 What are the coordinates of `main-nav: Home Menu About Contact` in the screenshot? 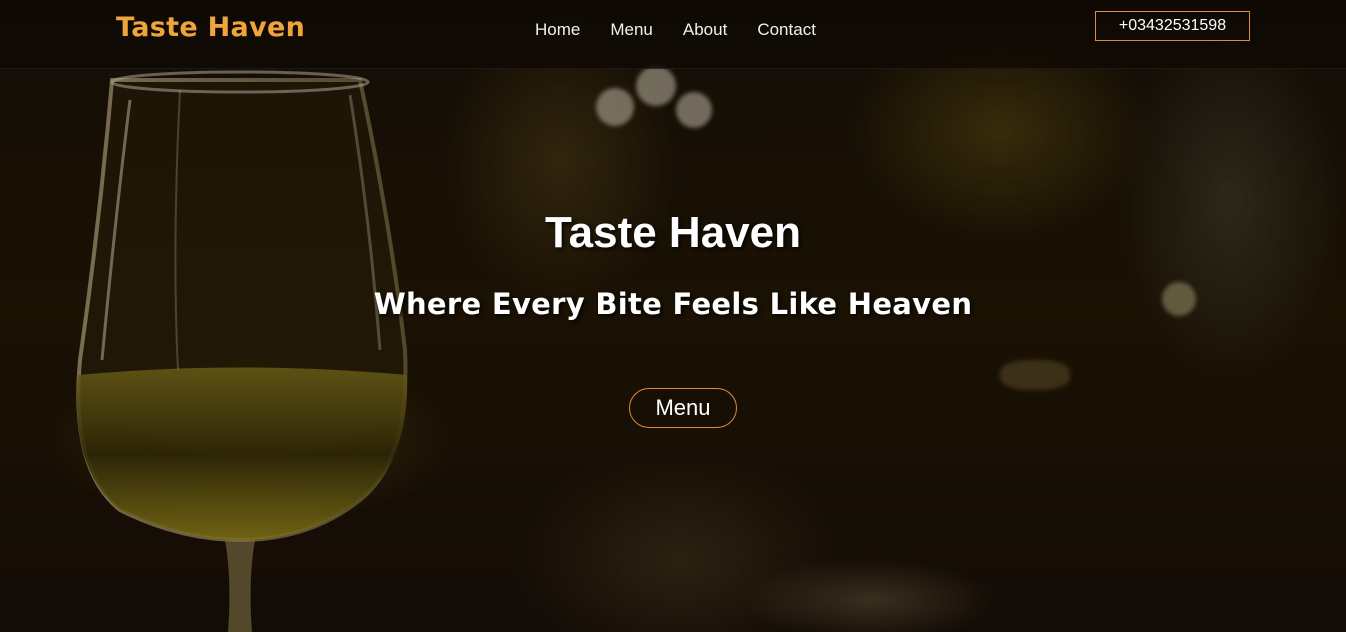 It's located at (690, 30).